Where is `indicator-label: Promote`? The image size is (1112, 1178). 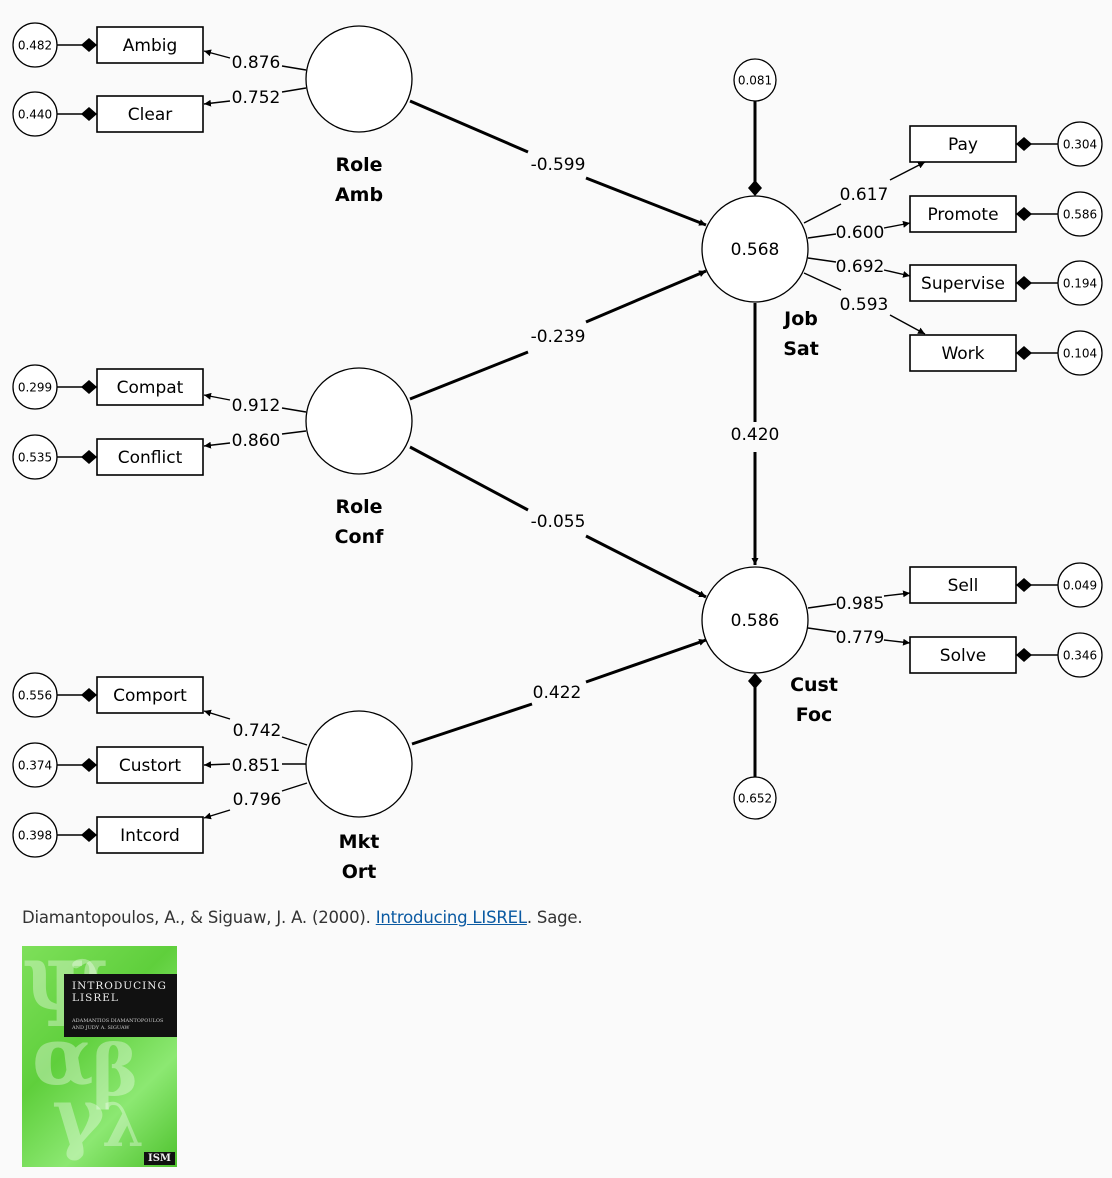 indicator-label: Promote is located at coordinates (962, 215).